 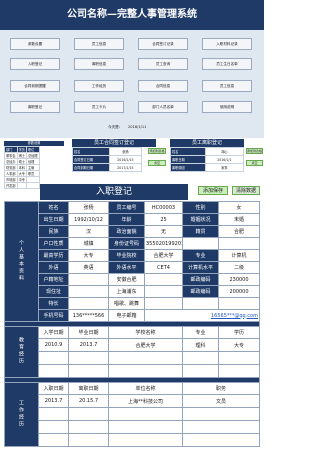 I want to click on field-value: 未婚, so click(x=239, y=219).